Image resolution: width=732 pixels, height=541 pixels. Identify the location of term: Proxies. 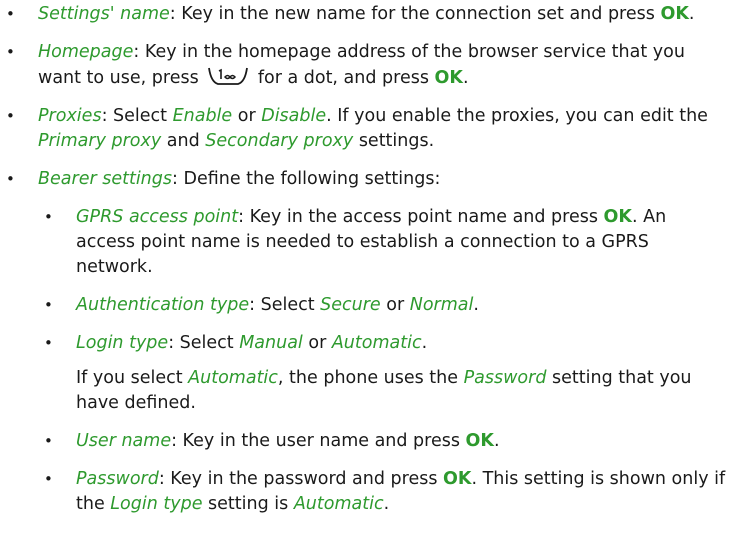
(70, 116).